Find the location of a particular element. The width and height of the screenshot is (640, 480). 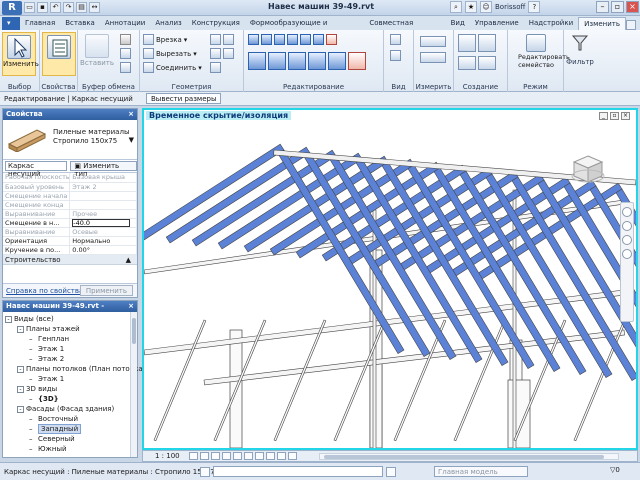

editable-only-icon is located at coordinates (391, 471).